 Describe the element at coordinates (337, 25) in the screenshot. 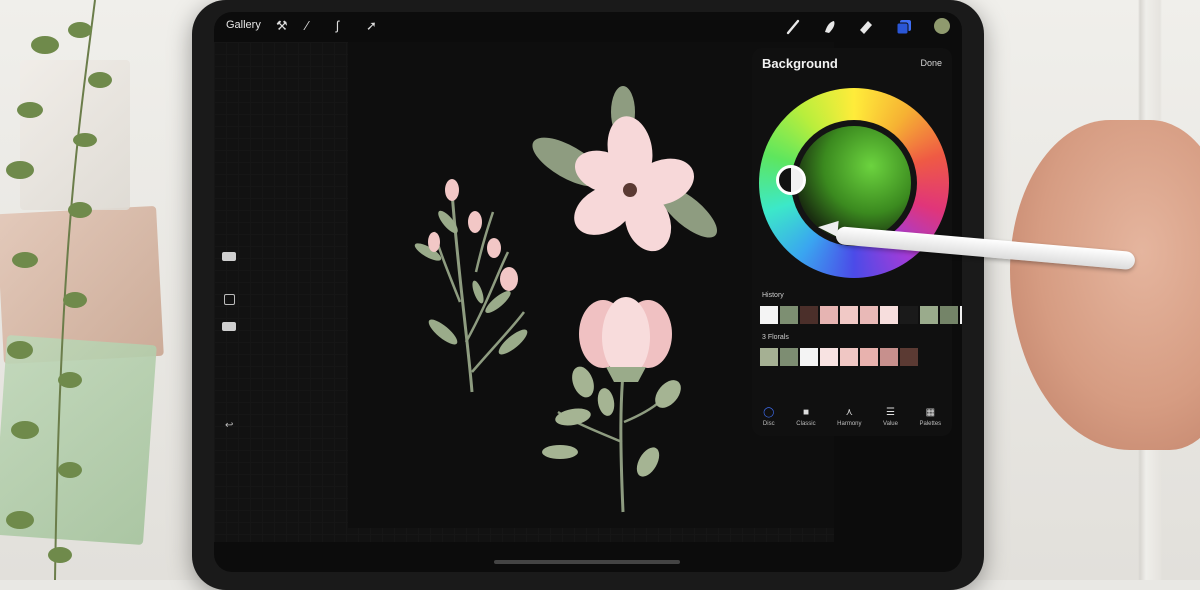

I see `selection-icon: ʃ` at that location.